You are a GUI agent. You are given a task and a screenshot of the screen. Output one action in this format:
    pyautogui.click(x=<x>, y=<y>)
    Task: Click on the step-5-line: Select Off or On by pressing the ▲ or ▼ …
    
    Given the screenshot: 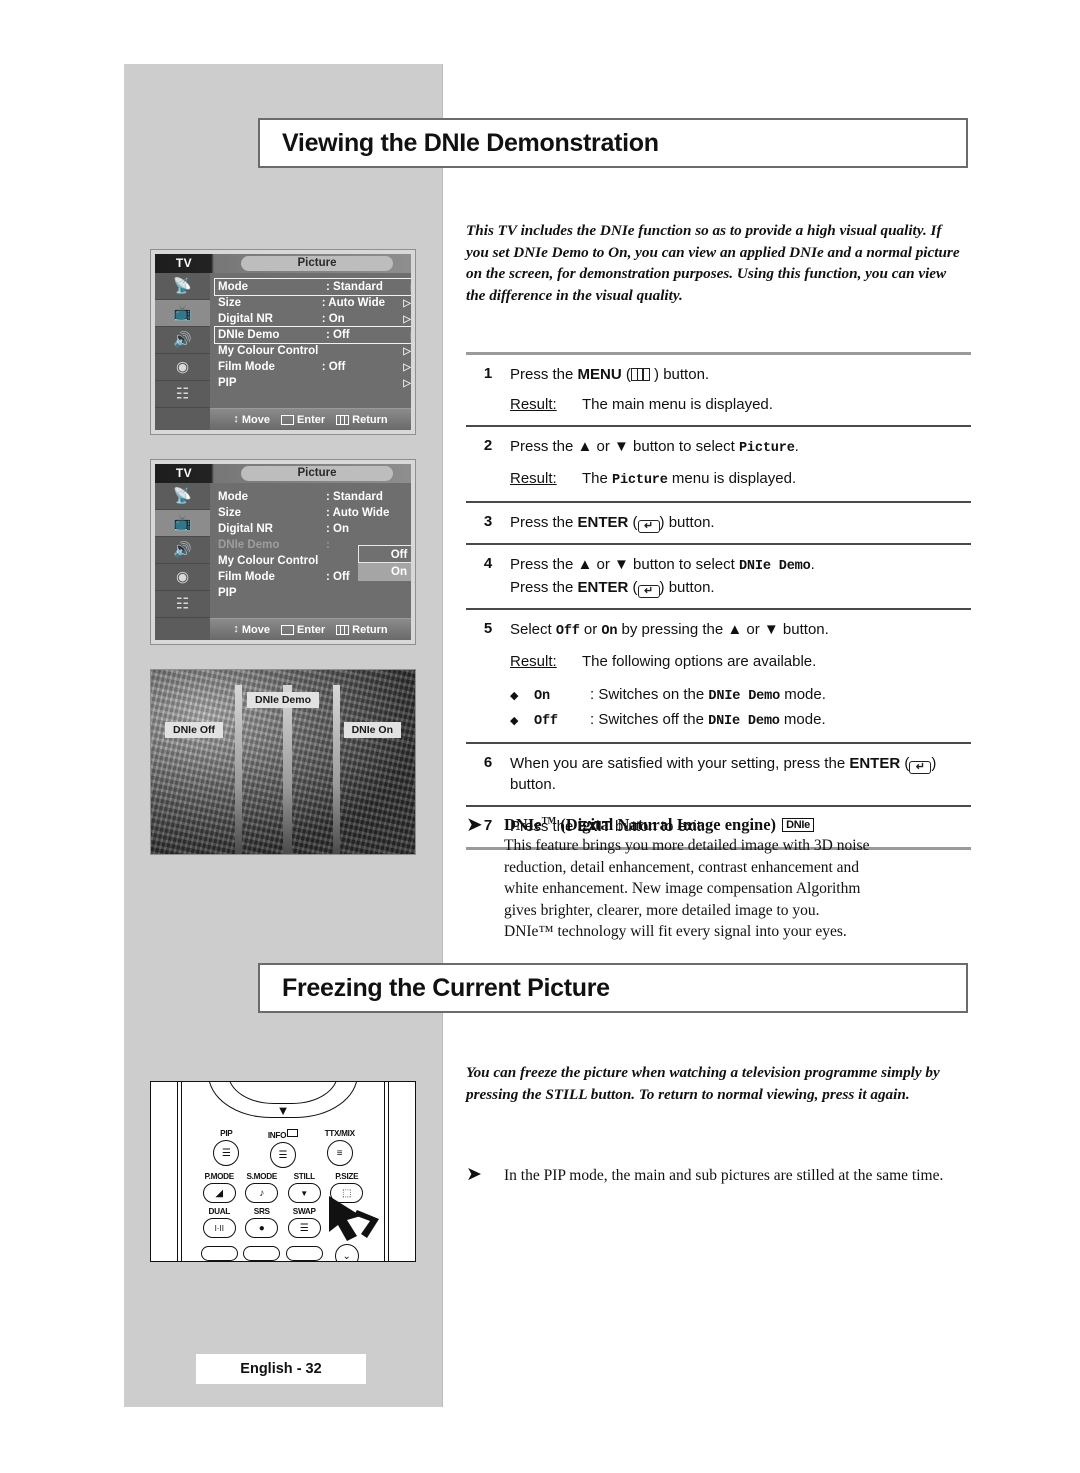 What is the action you would take?
    pyautogui.click(x=740, y=630)
    